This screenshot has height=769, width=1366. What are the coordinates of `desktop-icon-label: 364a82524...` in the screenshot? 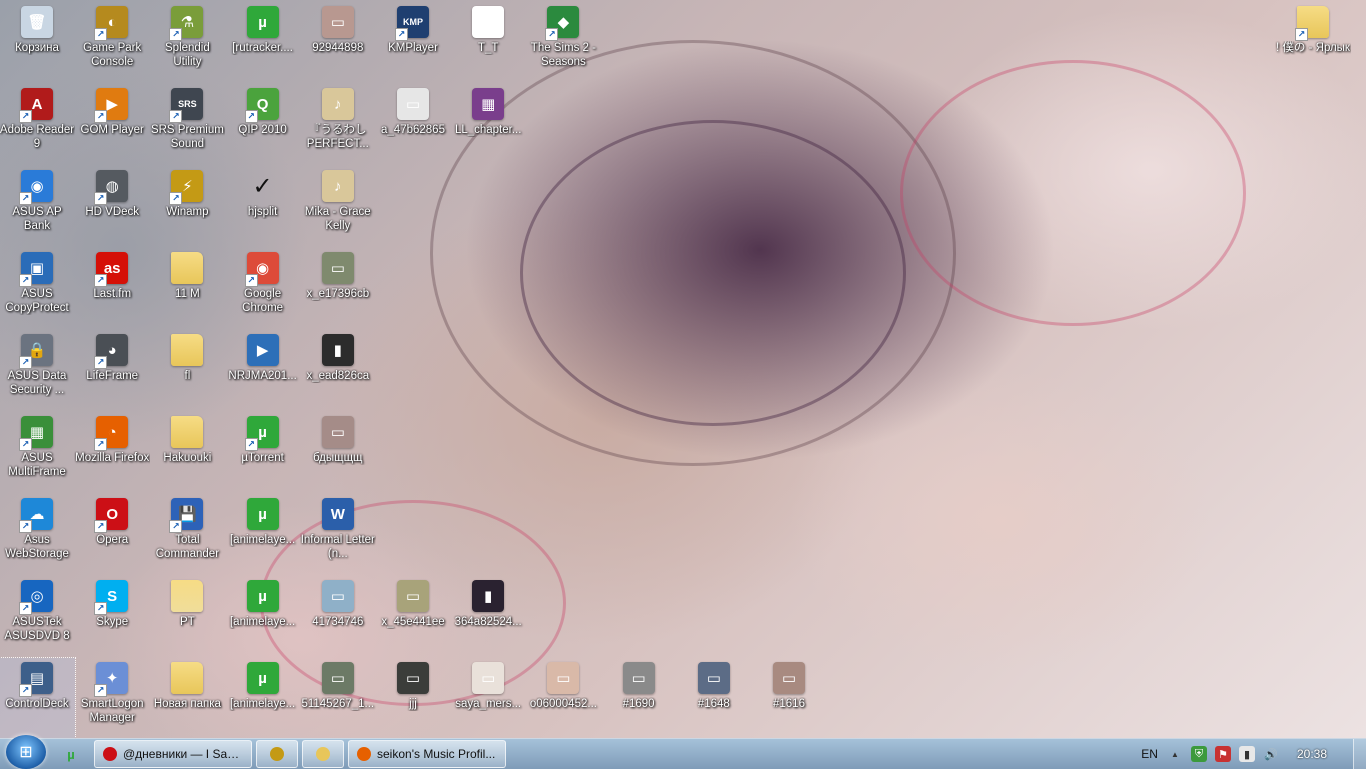 It's located at (488, 622).